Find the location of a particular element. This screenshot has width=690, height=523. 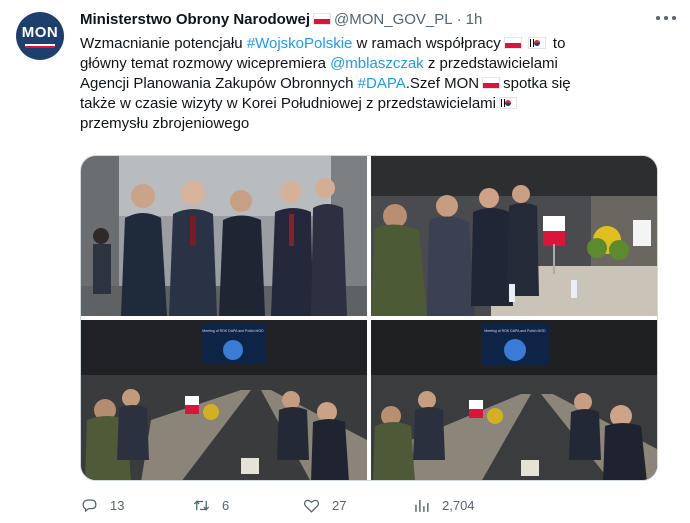

retweet-icon is located at coordinates (201, 505).